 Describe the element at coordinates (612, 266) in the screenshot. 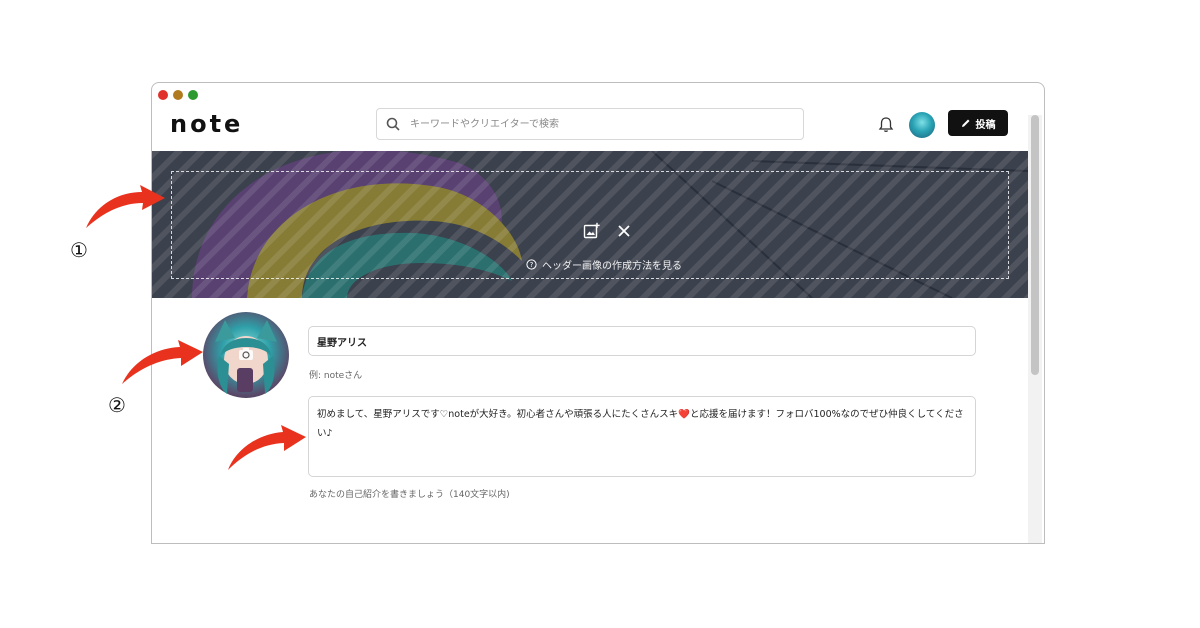

I see `header-image-help-label: ヘッダー画像の作成方法を見る` at that location.